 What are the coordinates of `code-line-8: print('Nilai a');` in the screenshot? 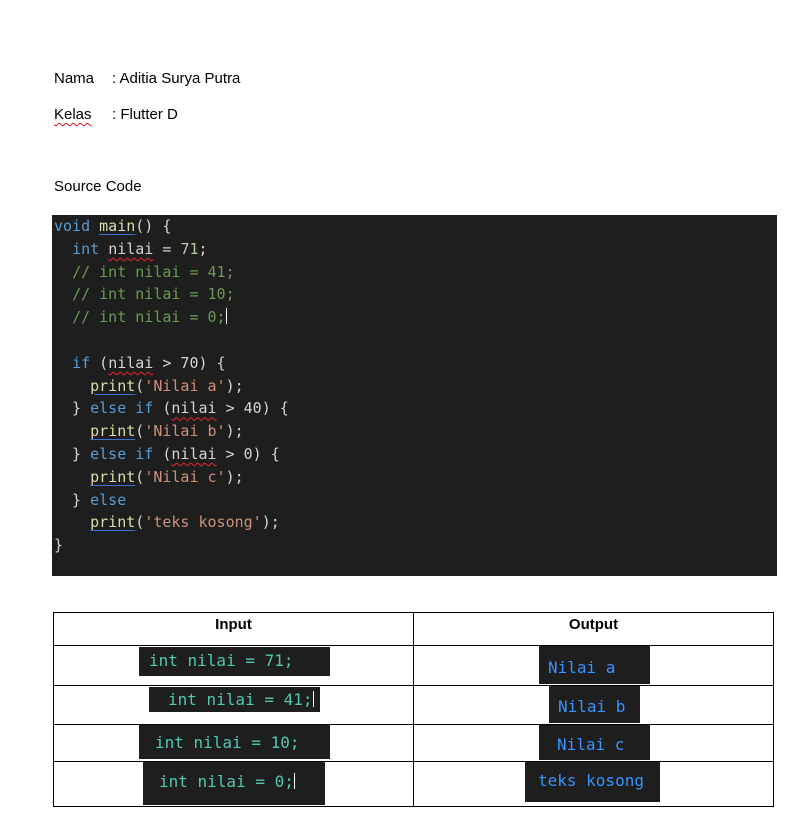 It's located at (167, 385).